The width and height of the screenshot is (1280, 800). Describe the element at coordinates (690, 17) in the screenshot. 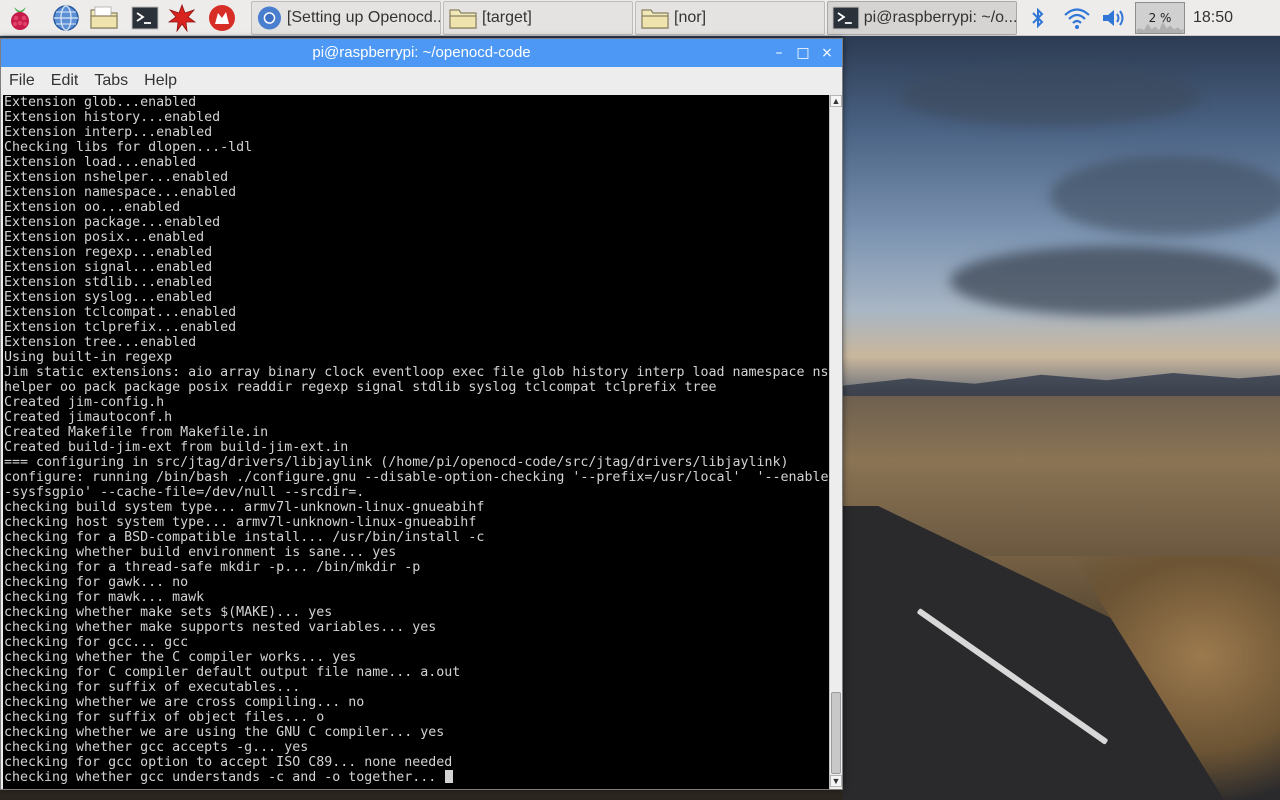

I see `task-label: [nor]` at that location.